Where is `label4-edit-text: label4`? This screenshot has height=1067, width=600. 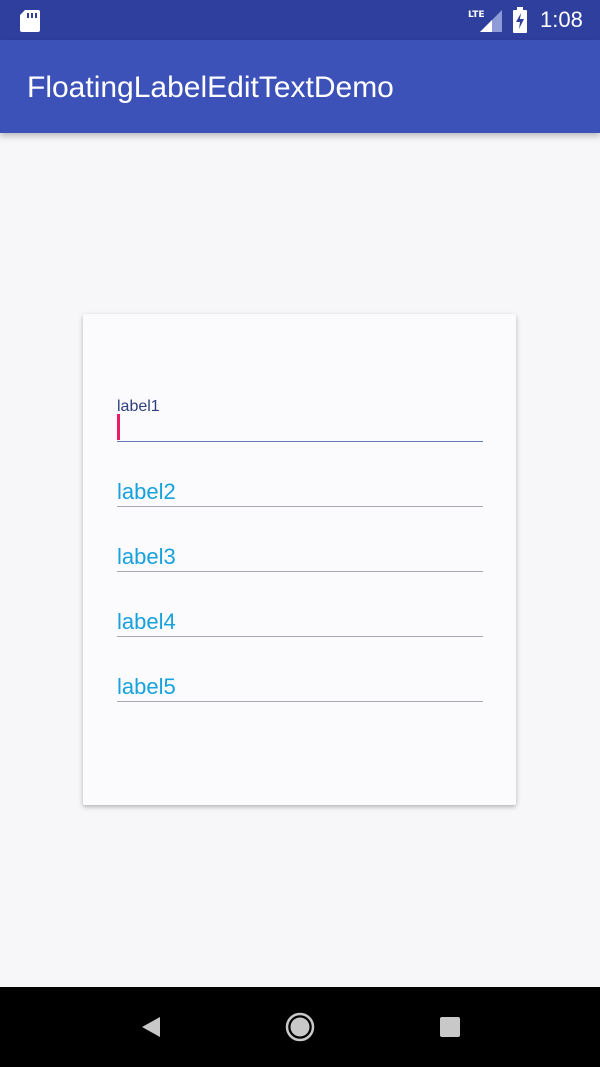 label4-edit-text: label4 is located at coordinates (300, 623).